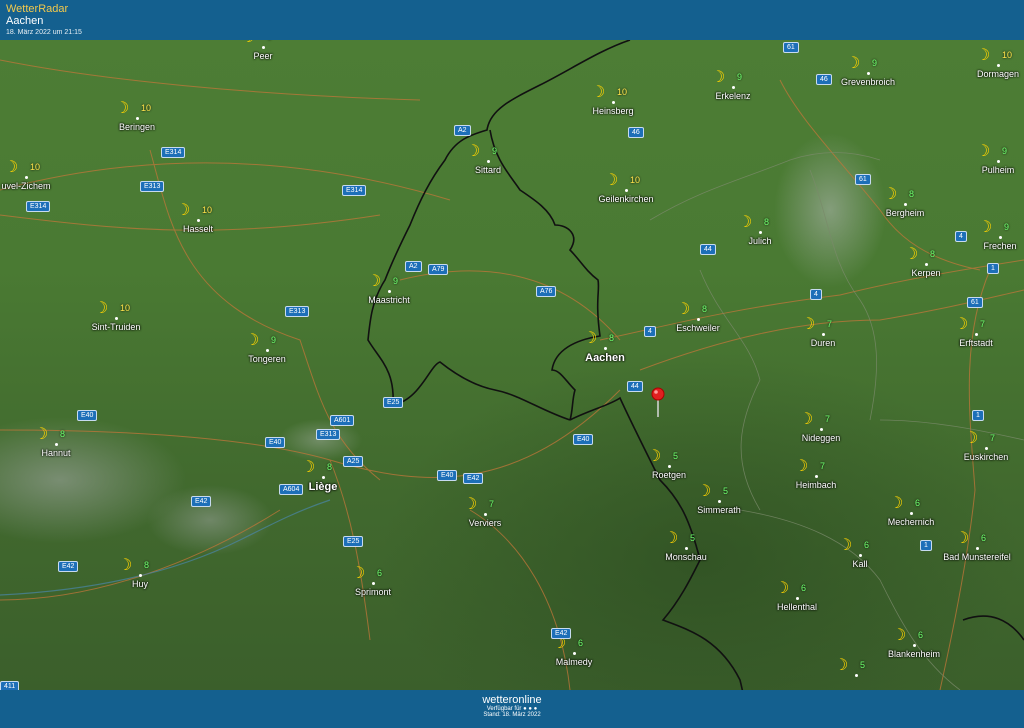 The width and height of the screenshot is (1024, 728). I want to click on city-label: Bergheim, so click(905, 213).